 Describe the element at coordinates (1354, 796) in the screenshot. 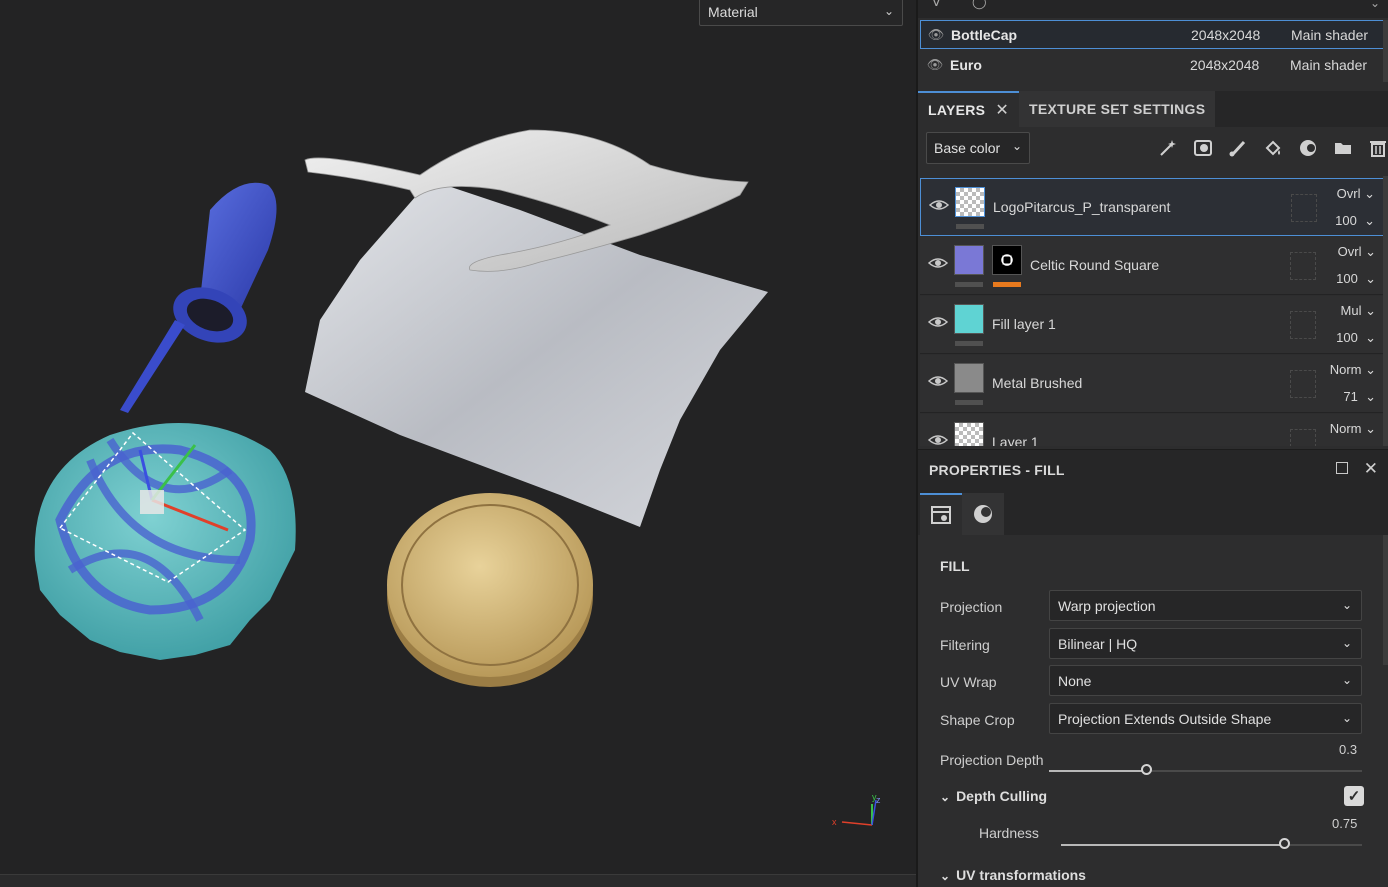

I see `depth-culling-checkbox: ✓` at that location.